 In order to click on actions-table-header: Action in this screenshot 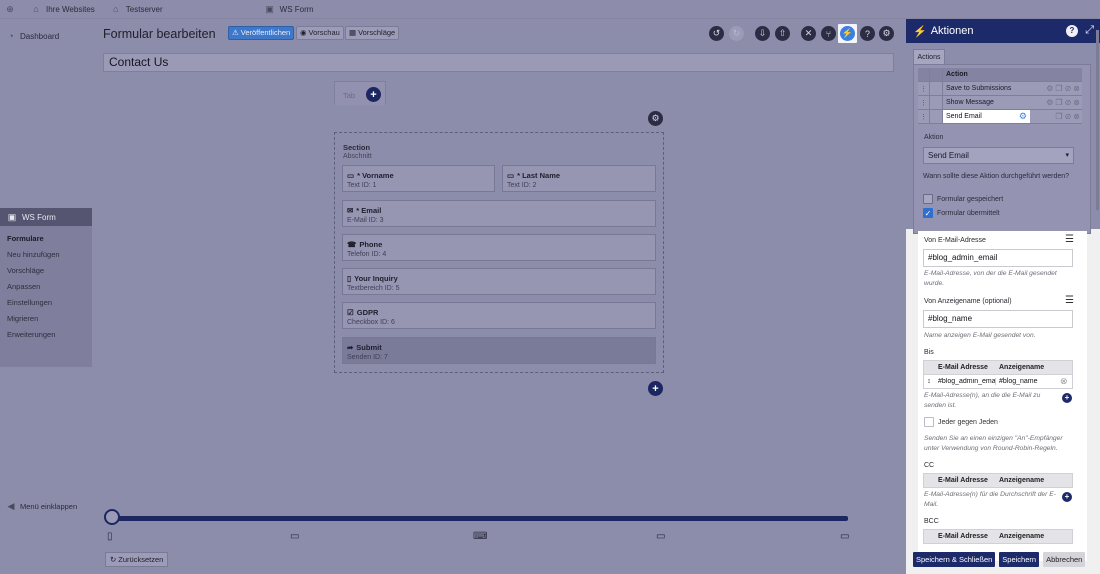, I will do `click(1000, 75)`.